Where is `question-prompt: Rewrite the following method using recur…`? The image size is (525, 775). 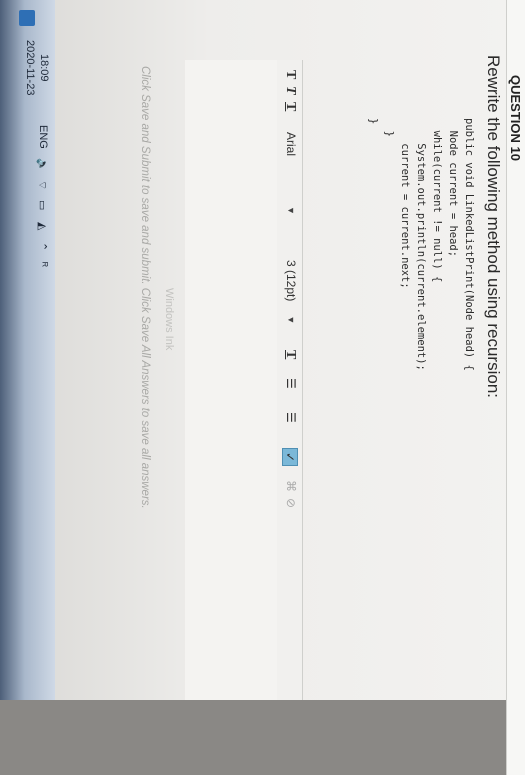
question-prompt: Rewrite the following method using recur… is located at coordinates (493, 227).